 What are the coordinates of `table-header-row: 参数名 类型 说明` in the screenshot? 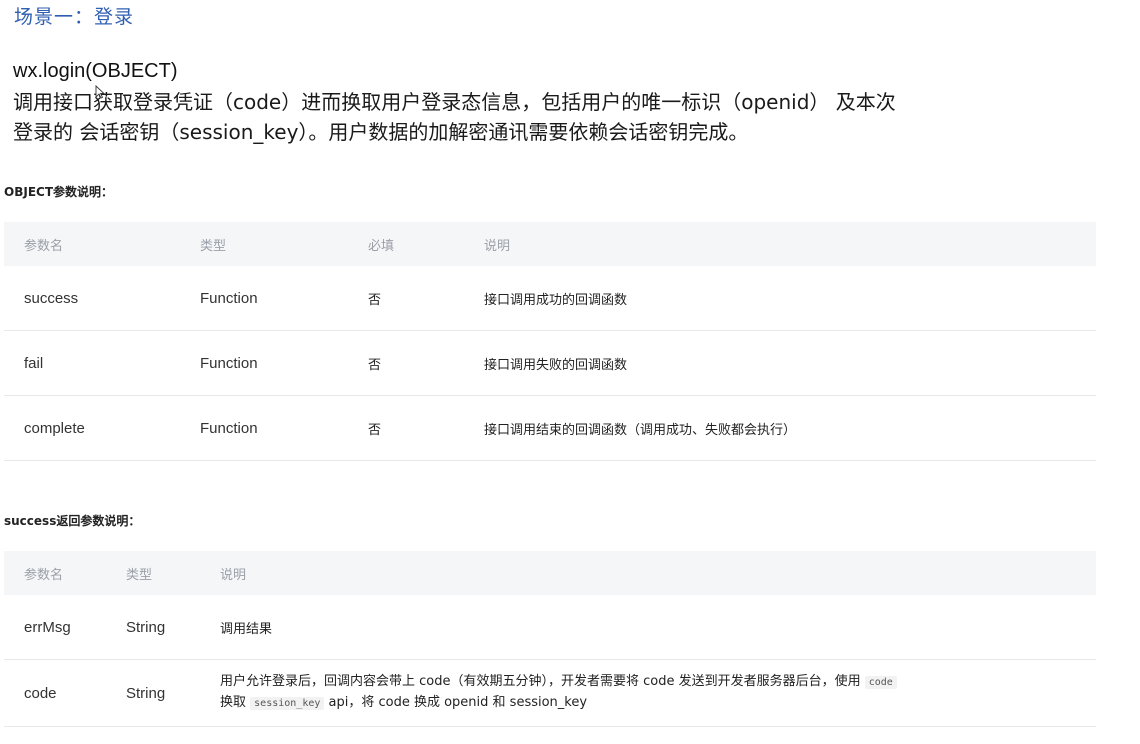 It's located at (550, 573).